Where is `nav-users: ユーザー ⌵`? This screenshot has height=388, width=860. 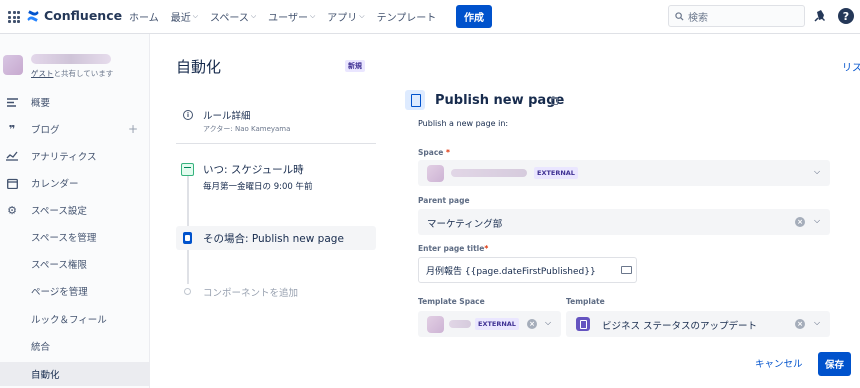
nav-users: ユーザー ⌵ is located at coordinates (291, 16).